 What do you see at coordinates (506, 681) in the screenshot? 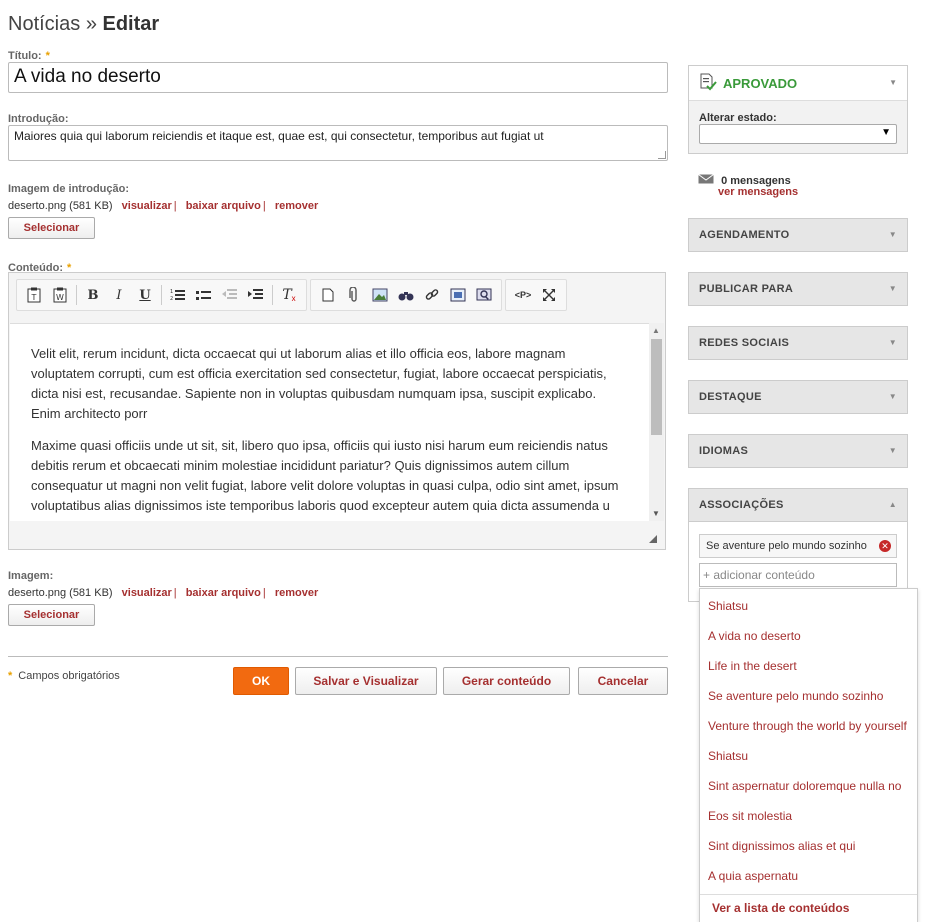
I see `generate-content-button: Gerar conteúdo` at bounding box center [506, 681].